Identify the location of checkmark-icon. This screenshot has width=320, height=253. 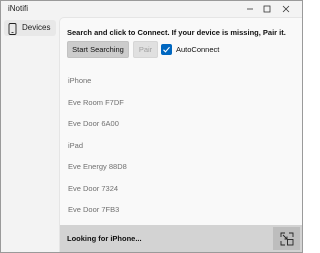
(166, 49).